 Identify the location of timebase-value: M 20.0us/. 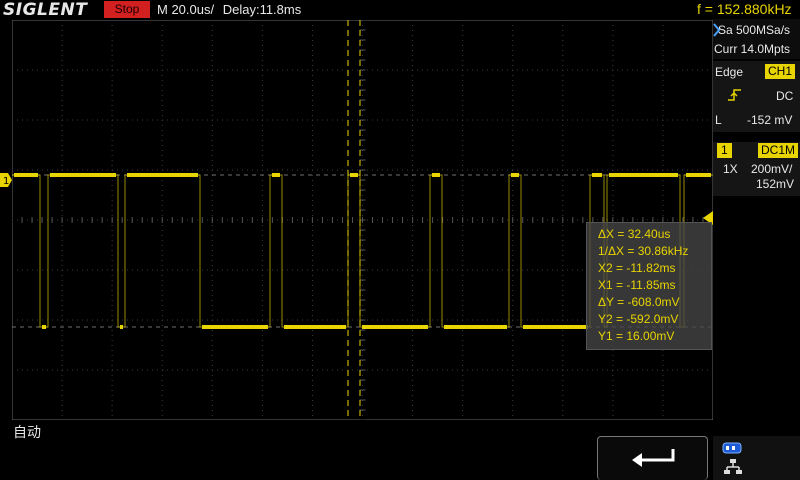
(186, 9).